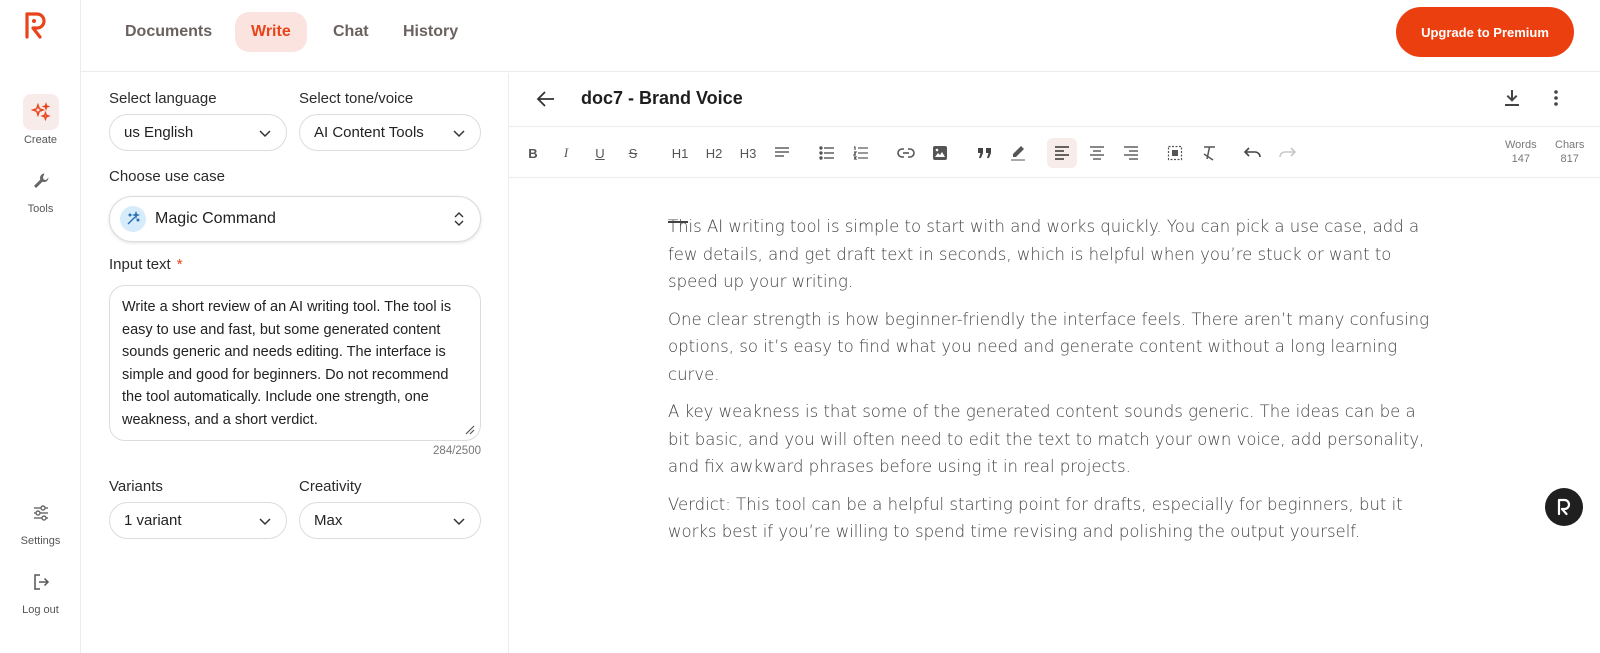  I want to click on variants-label: Variants, so click(136, 486).